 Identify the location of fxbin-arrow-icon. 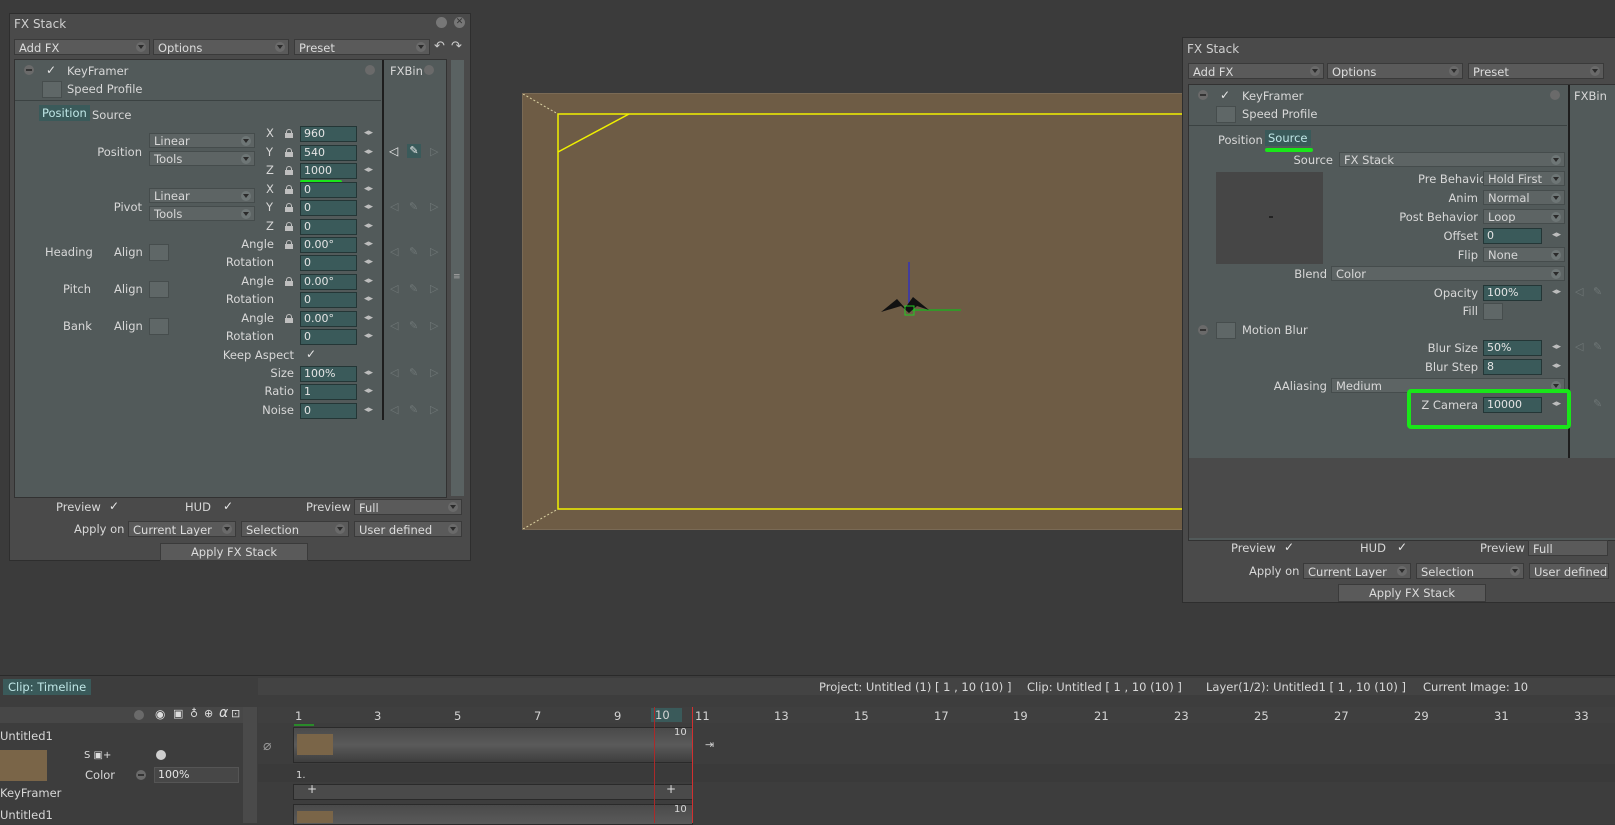
(429, 70).